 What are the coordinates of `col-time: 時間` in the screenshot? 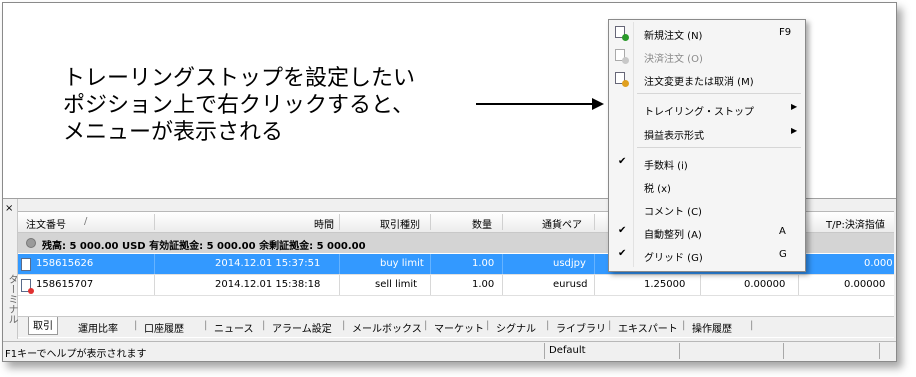 It's located at (324, 223).